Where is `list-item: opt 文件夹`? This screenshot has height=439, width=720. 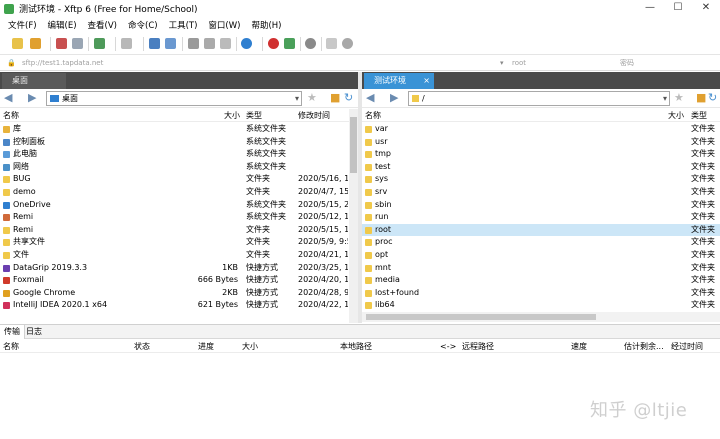 list-item: opt 文件夹 is located at coordinates (541, 255).